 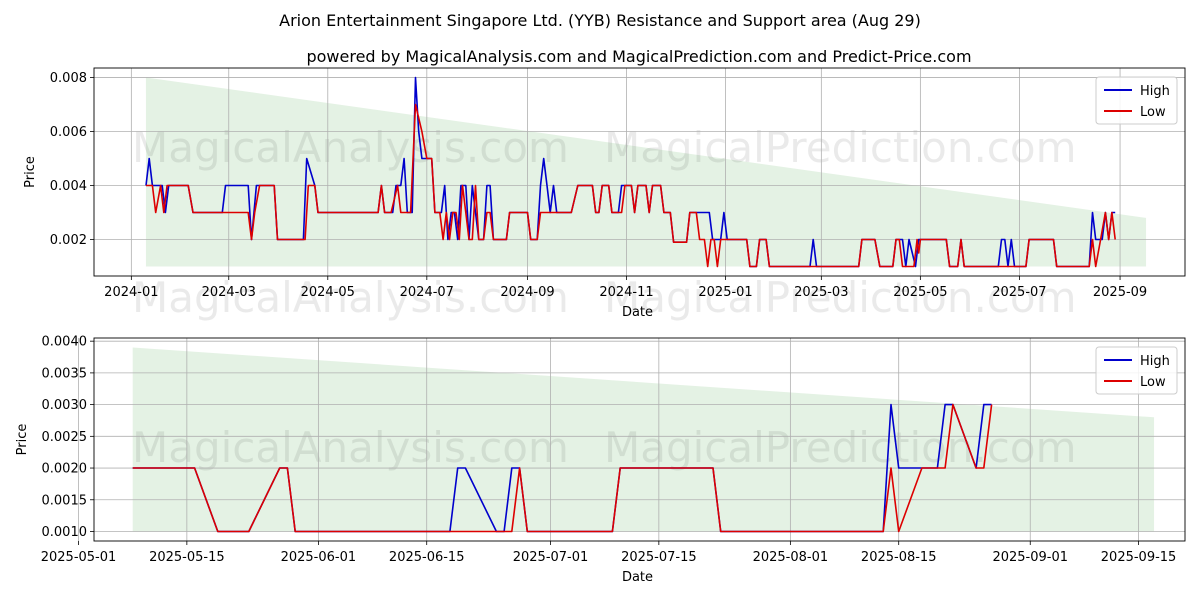 What do you see at coordinates (65, 469) in the screenshot?
I see `y-tick-label: 0.0020` at bounding box center [65, 469].